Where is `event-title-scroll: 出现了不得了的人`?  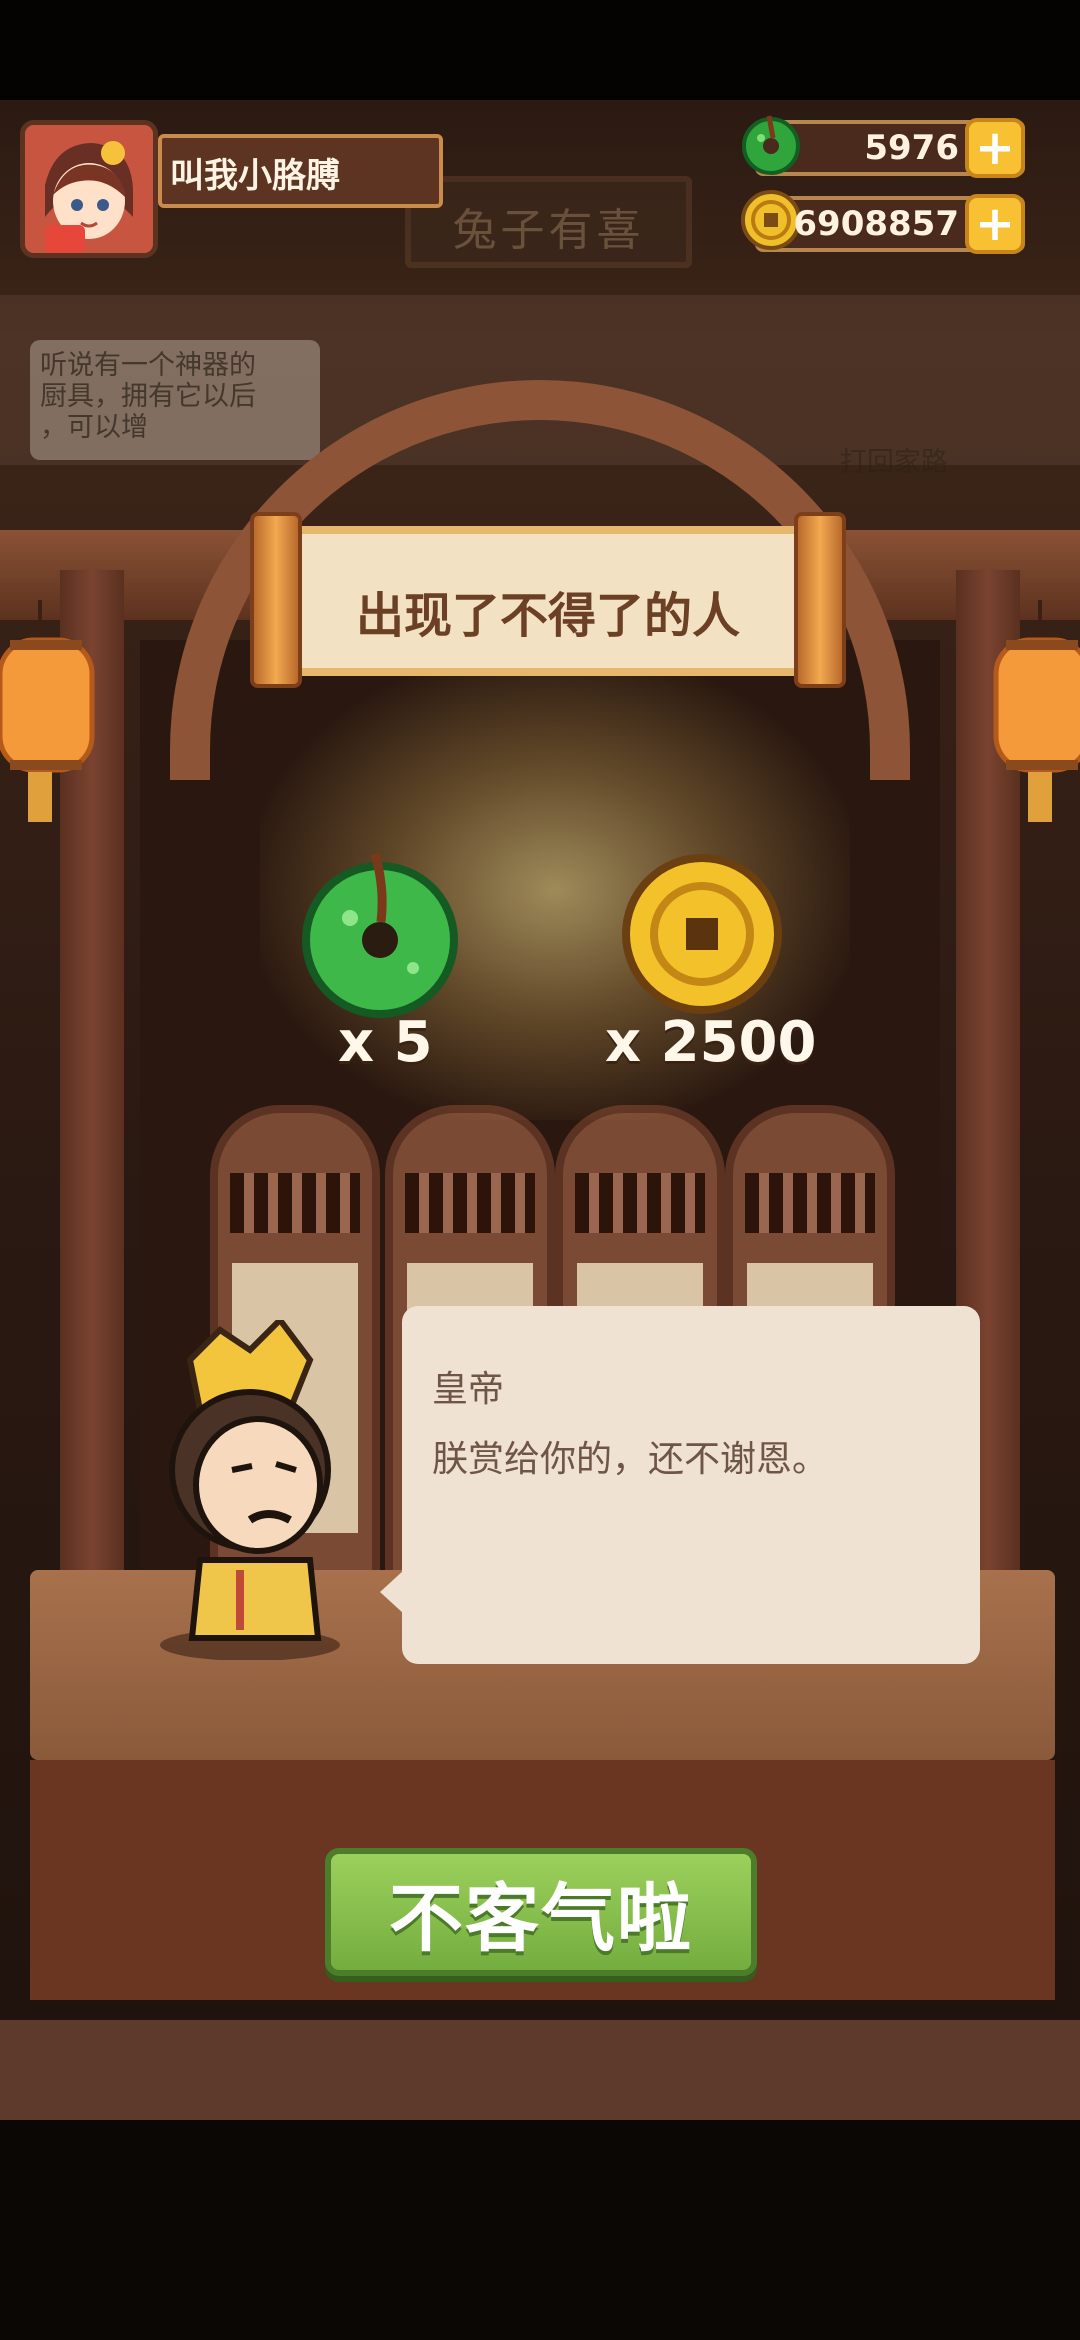
event-title-scroll: 出现了不得了的人 is located at coordinates (548, 600).